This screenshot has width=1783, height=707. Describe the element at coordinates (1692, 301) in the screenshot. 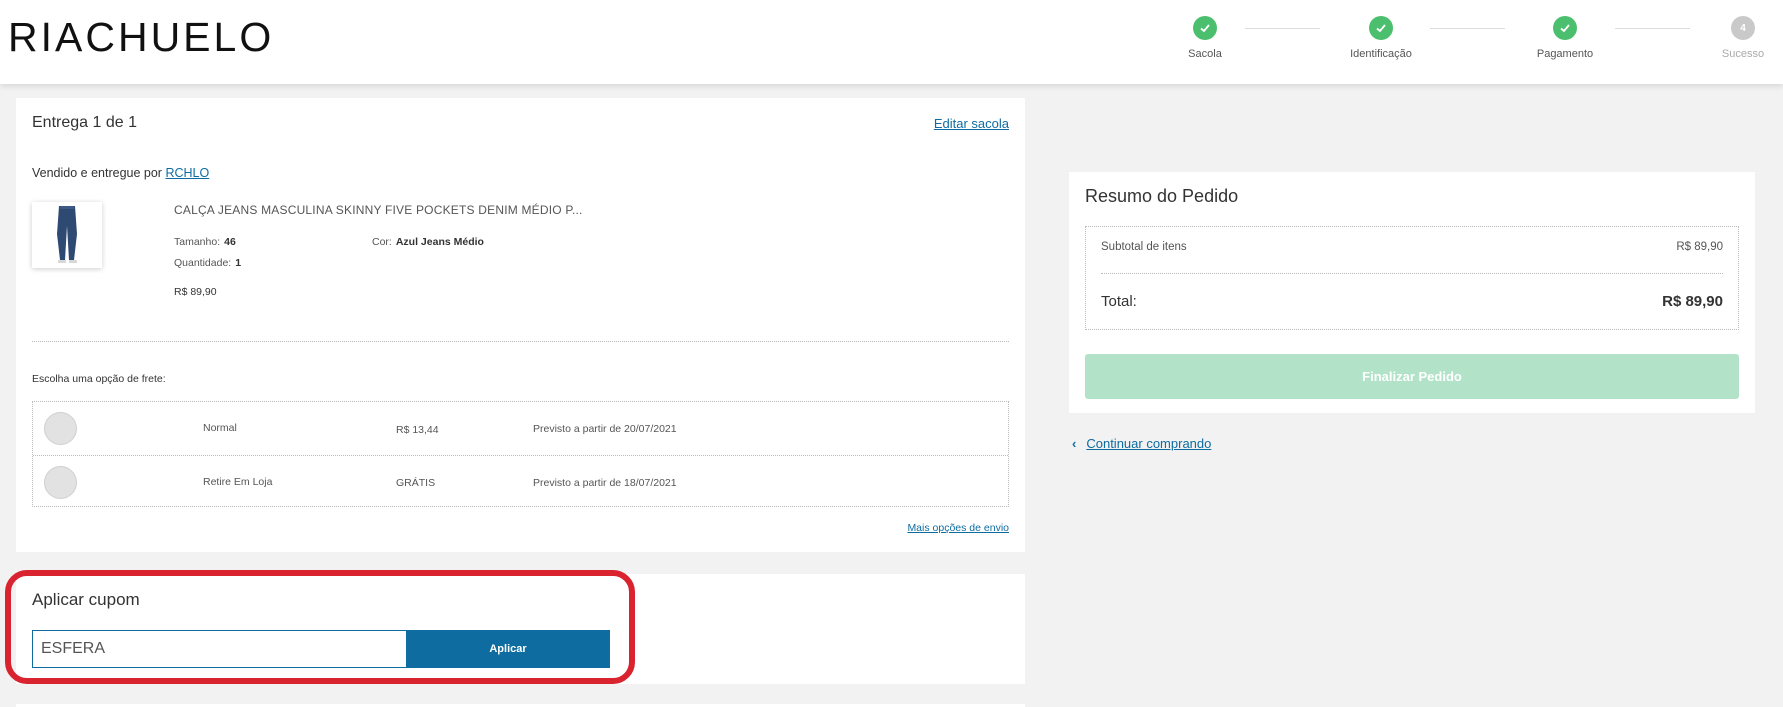

I see `total-value: R$ 89,90` at that location.